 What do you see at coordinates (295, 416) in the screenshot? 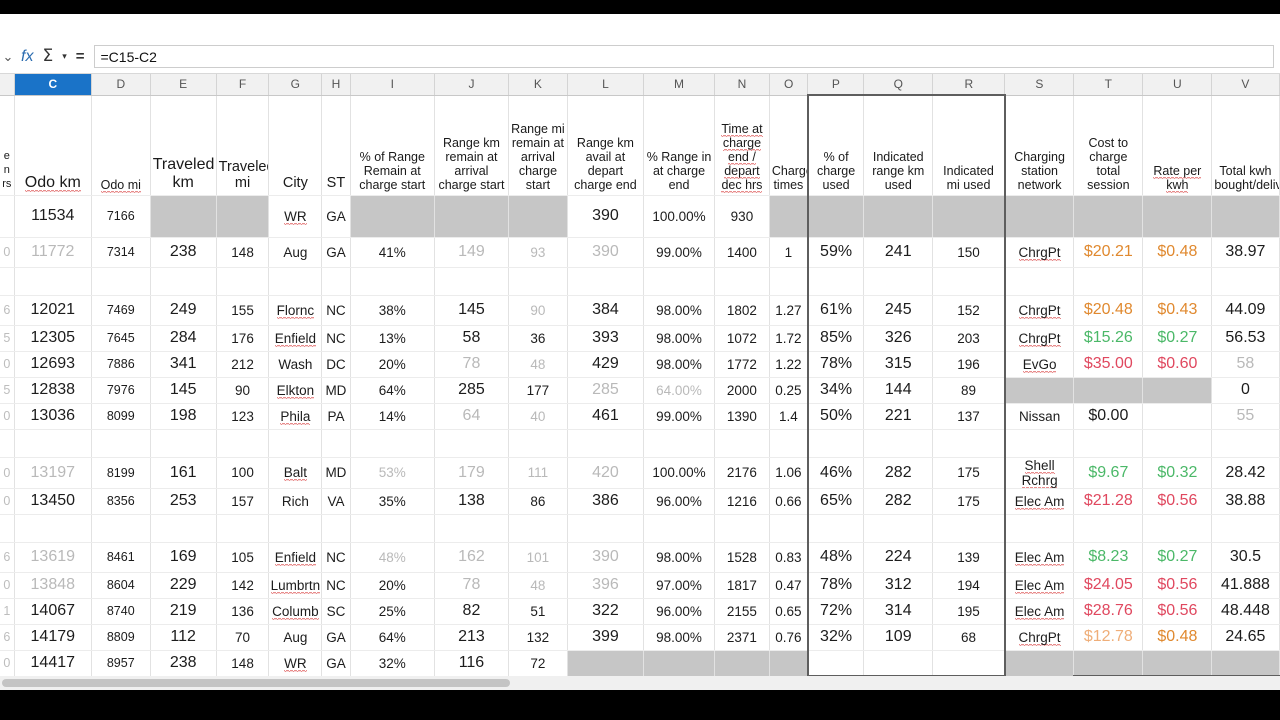
I see `cell-city: Phila` at bounding box center [295, 416].